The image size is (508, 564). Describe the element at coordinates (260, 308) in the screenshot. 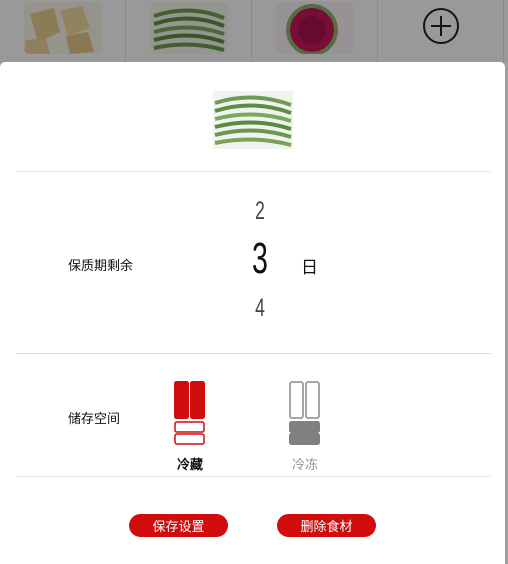

I see `day-picker-next: 4` at that location.